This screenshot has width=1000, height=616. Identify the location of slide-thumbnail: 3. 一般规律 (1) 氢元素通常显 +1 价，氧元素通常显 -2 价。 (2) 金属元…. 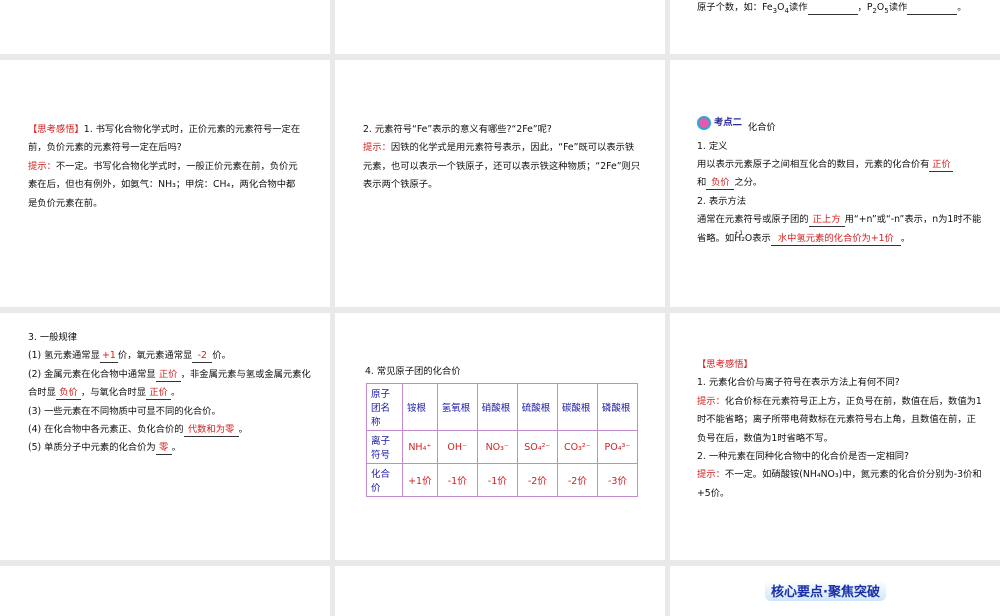
(165, 436).